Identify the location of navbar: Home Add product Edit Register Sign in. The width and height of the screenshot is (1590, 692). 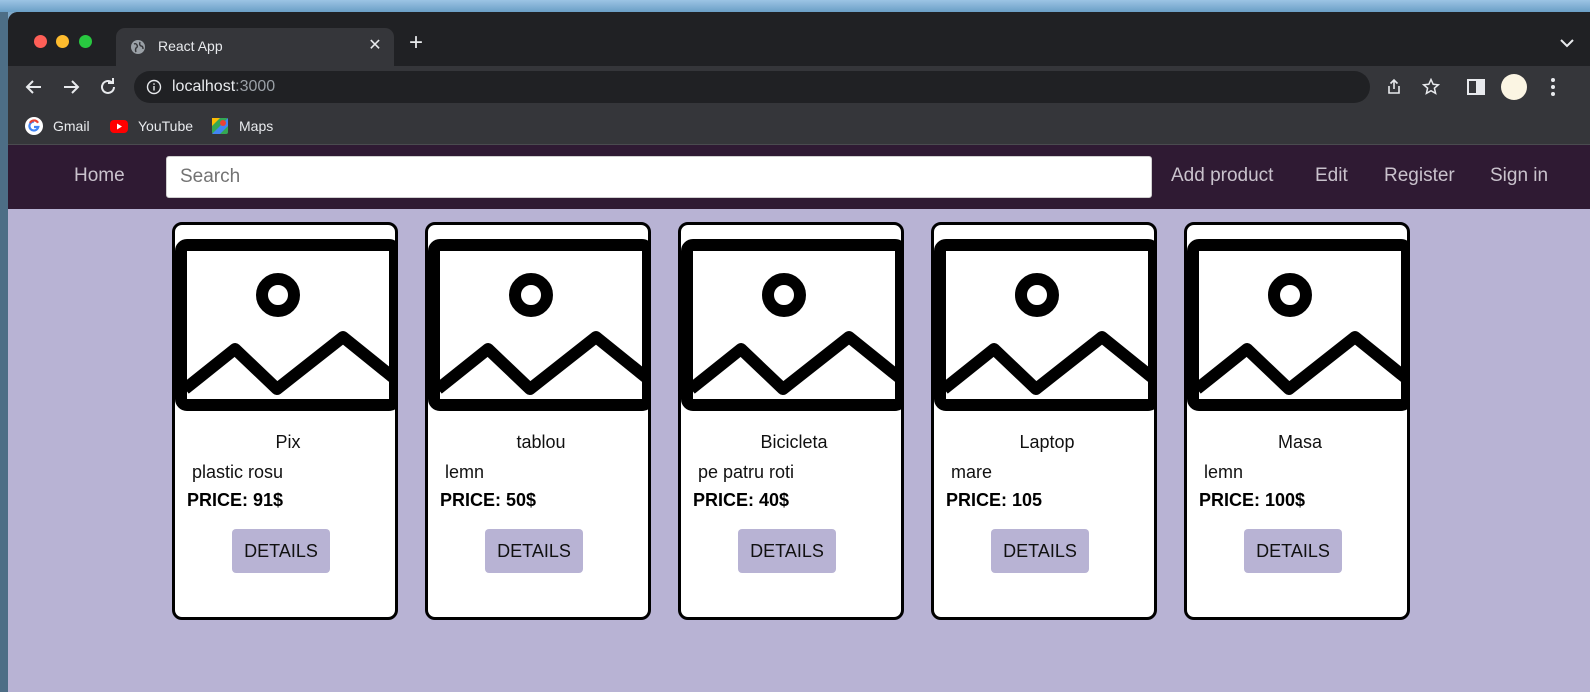
(799, 177).